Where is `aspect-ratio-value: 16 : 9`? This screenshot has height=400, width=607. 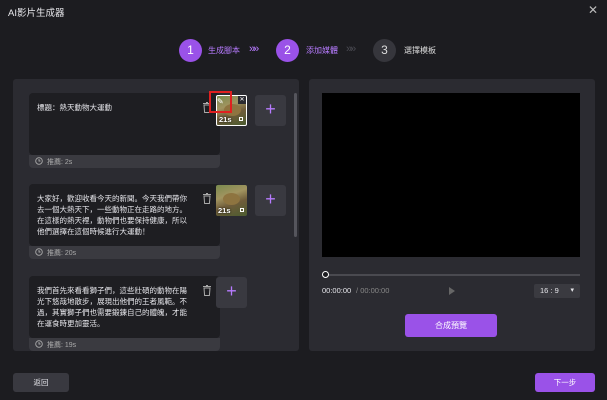
aspect-ratio-value: 16 : 9 is located at coordinates (549, 290).